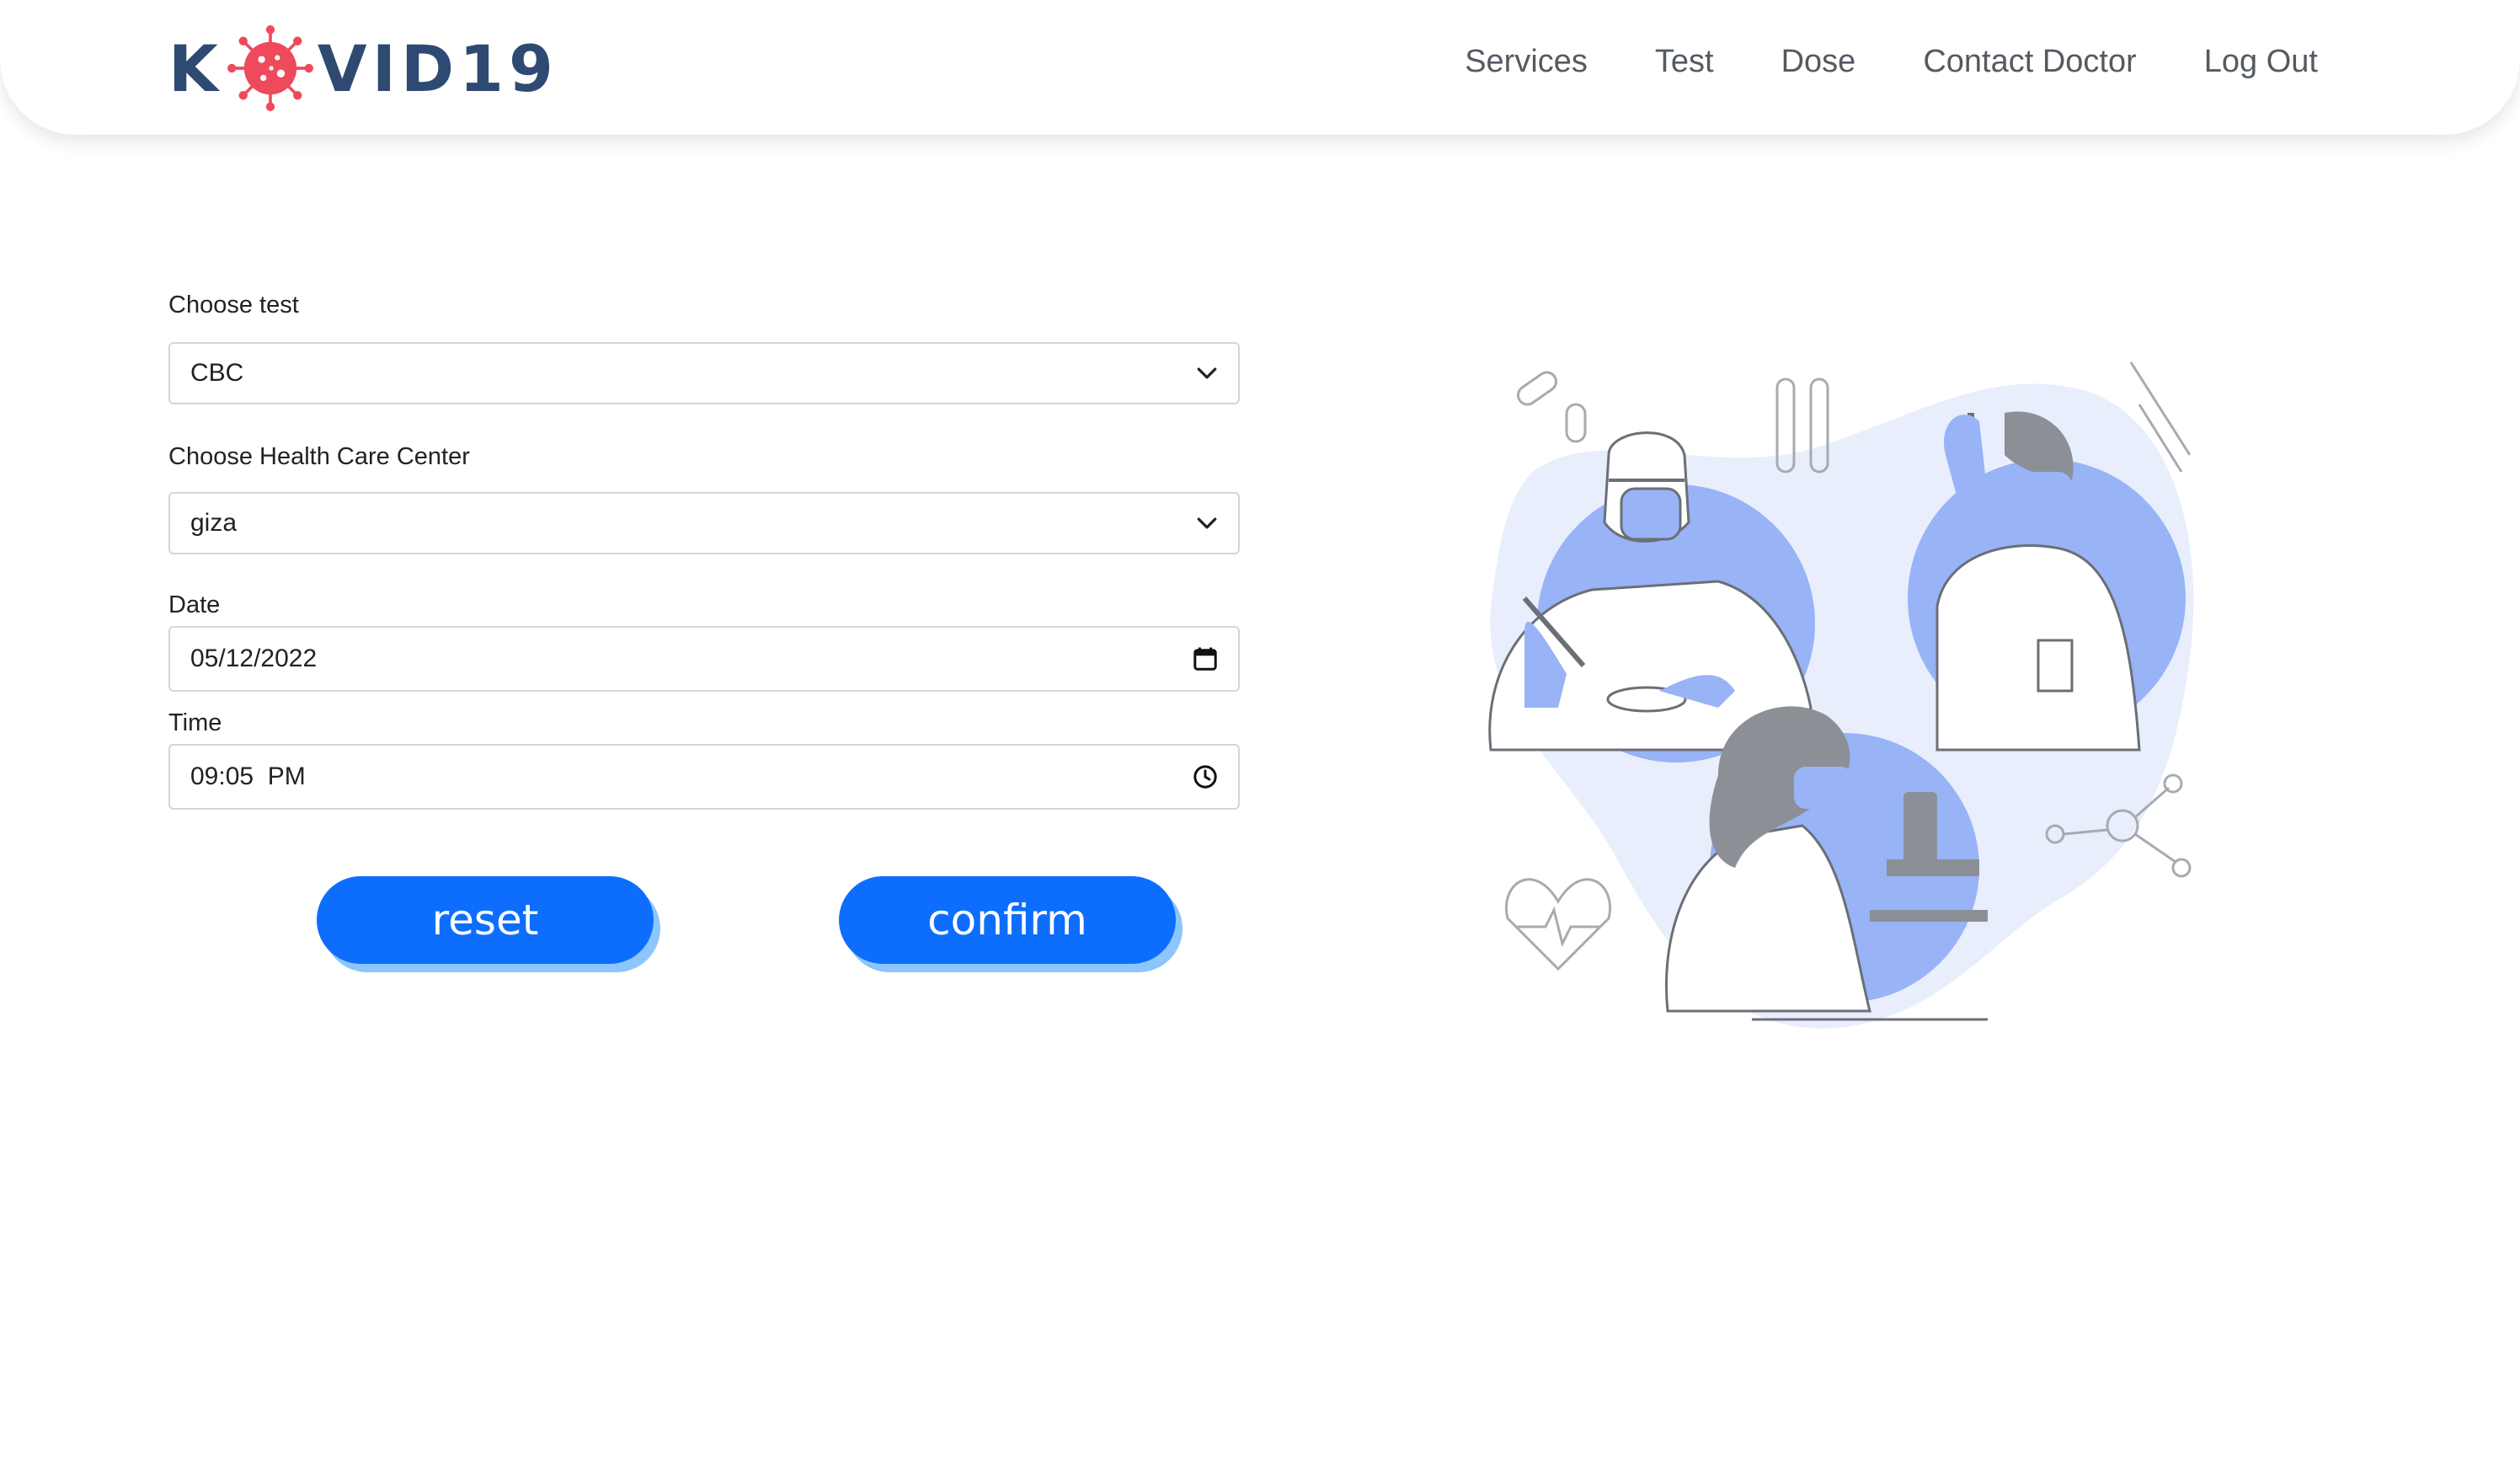 Image resolution: width=2520 pixels, height=1466 pixels. Describe the element at coordinates (2029, 62) in the screenshot. I see `nav-contact-doctor: Contact Doctor` at that location.